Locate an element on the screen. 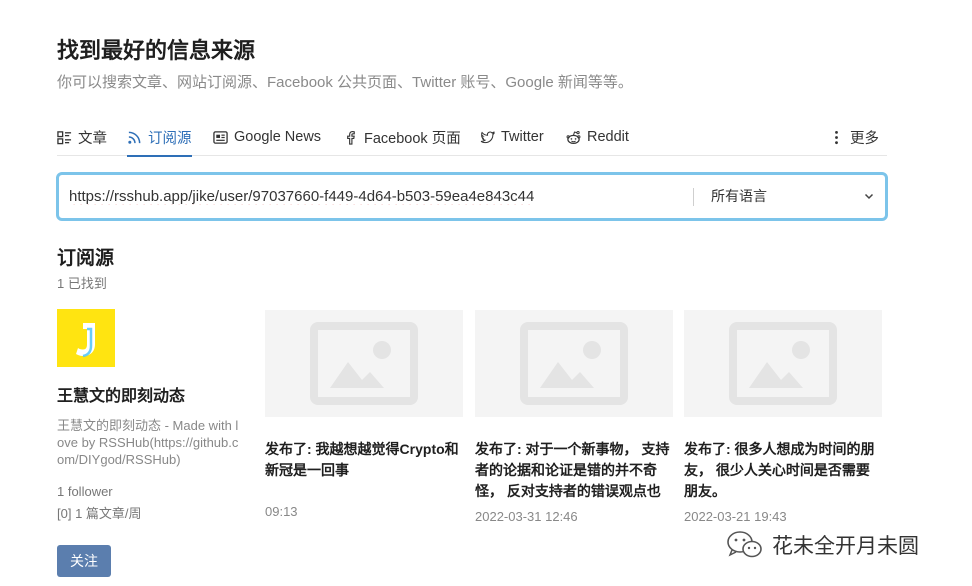 This screenshot has height=586, width=972. article-time: 2022-03-31 12:46 is located at coordinates (526, 516).